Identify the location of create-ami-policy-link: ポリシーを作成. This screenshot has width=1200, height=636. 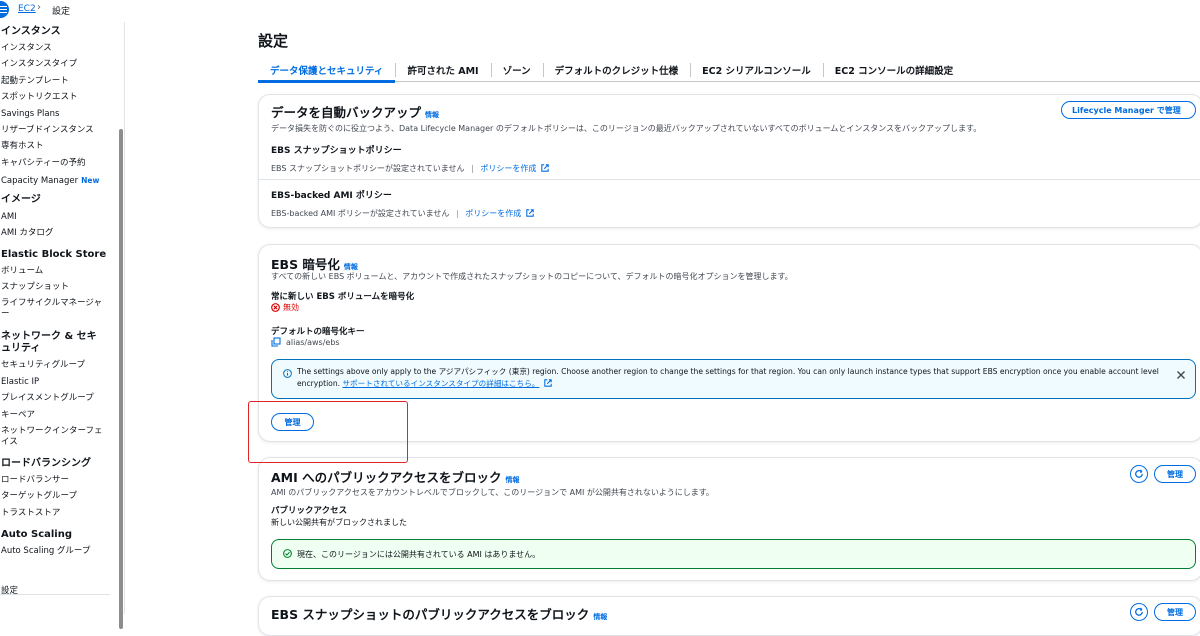
(493, 213).